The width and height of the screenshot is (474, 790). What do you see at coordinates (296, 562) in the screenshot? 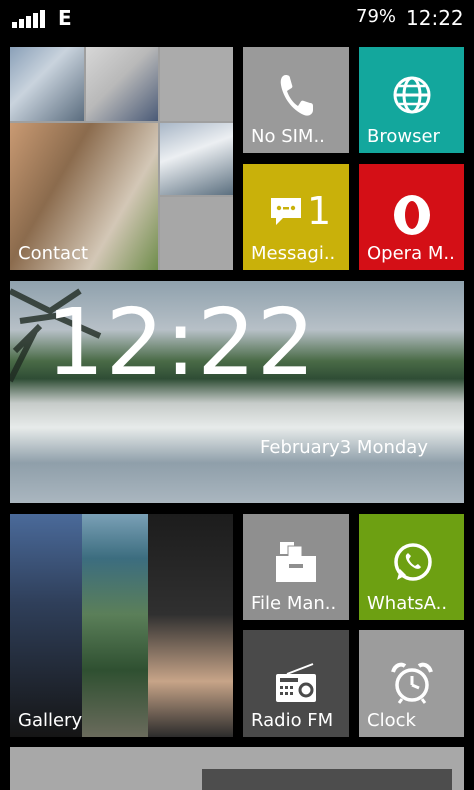
I see `file-cabinet-icon` at bounding box center [296, 562].